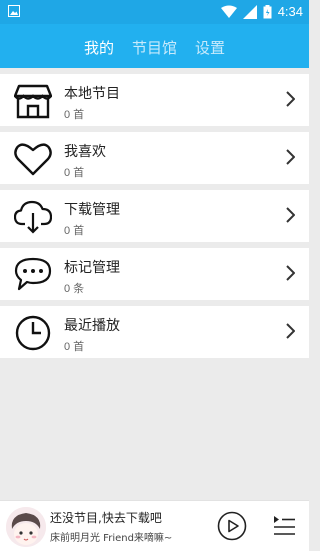  What do you see at coordinates (154, 274) in the screenshot?
I see `list-item-bookmark-manager: 标记管理 0 条` at bounding box center [154, 274].